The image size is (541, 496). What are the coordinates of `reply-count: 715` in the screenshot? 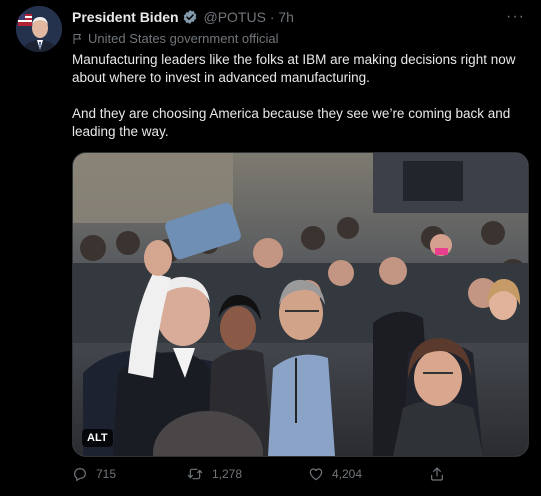 It's located at (106, 474).